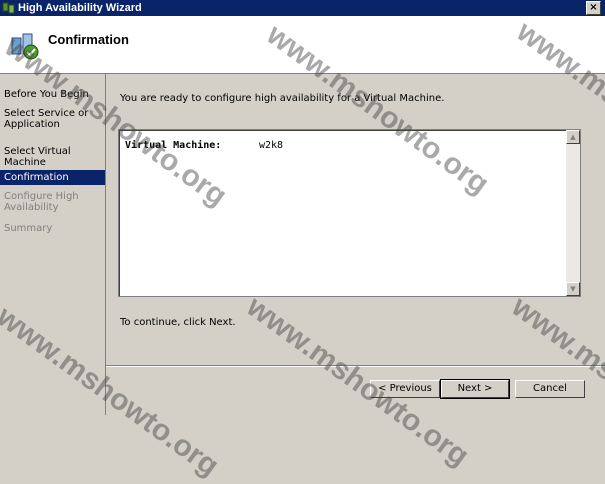 This screenshot has height=484, width=605. I want to click on window-title: High Availability Wizard, so click(80, 8).